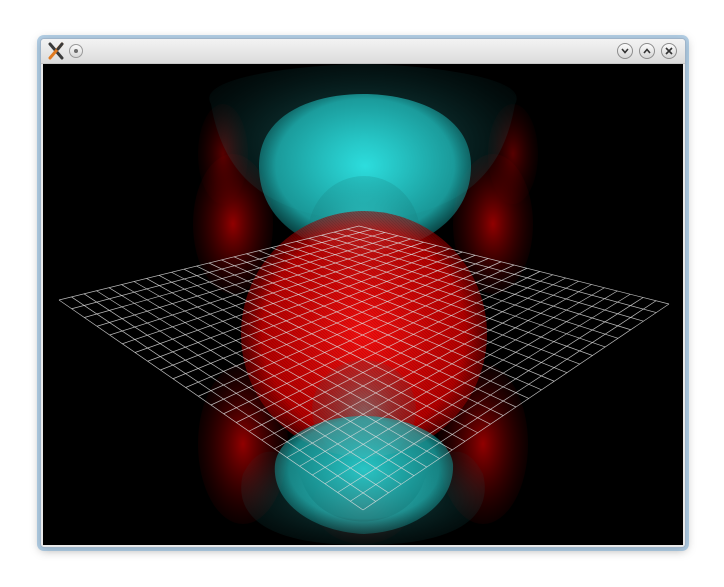 This screenshot has width=724, height=587. I want to click on window-menu-icon, so click(76, 51).